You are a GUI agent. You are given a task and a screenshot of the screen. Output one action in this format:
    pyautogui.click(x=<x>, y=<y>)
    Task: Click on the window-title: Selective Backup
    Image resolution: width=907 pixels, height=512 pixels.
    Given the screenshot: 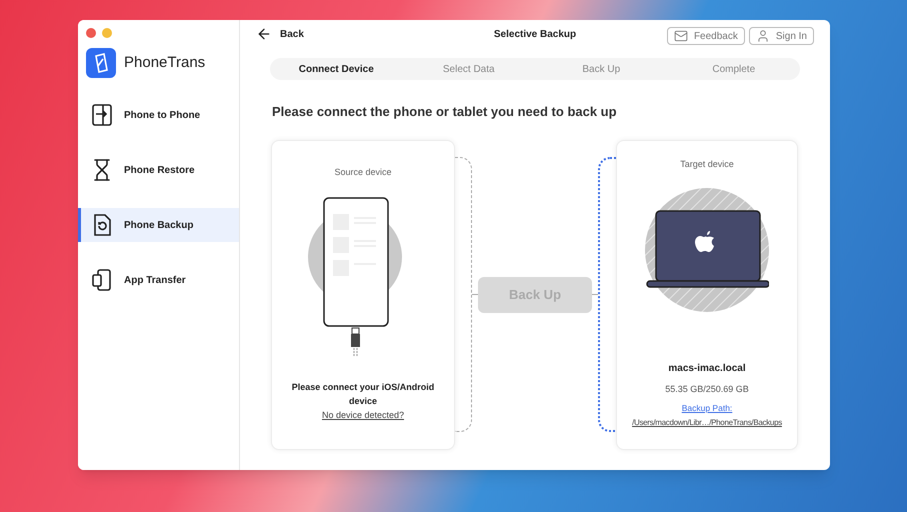 What is the action you would take?
    pyautogui.click(x=535, y=35)
    